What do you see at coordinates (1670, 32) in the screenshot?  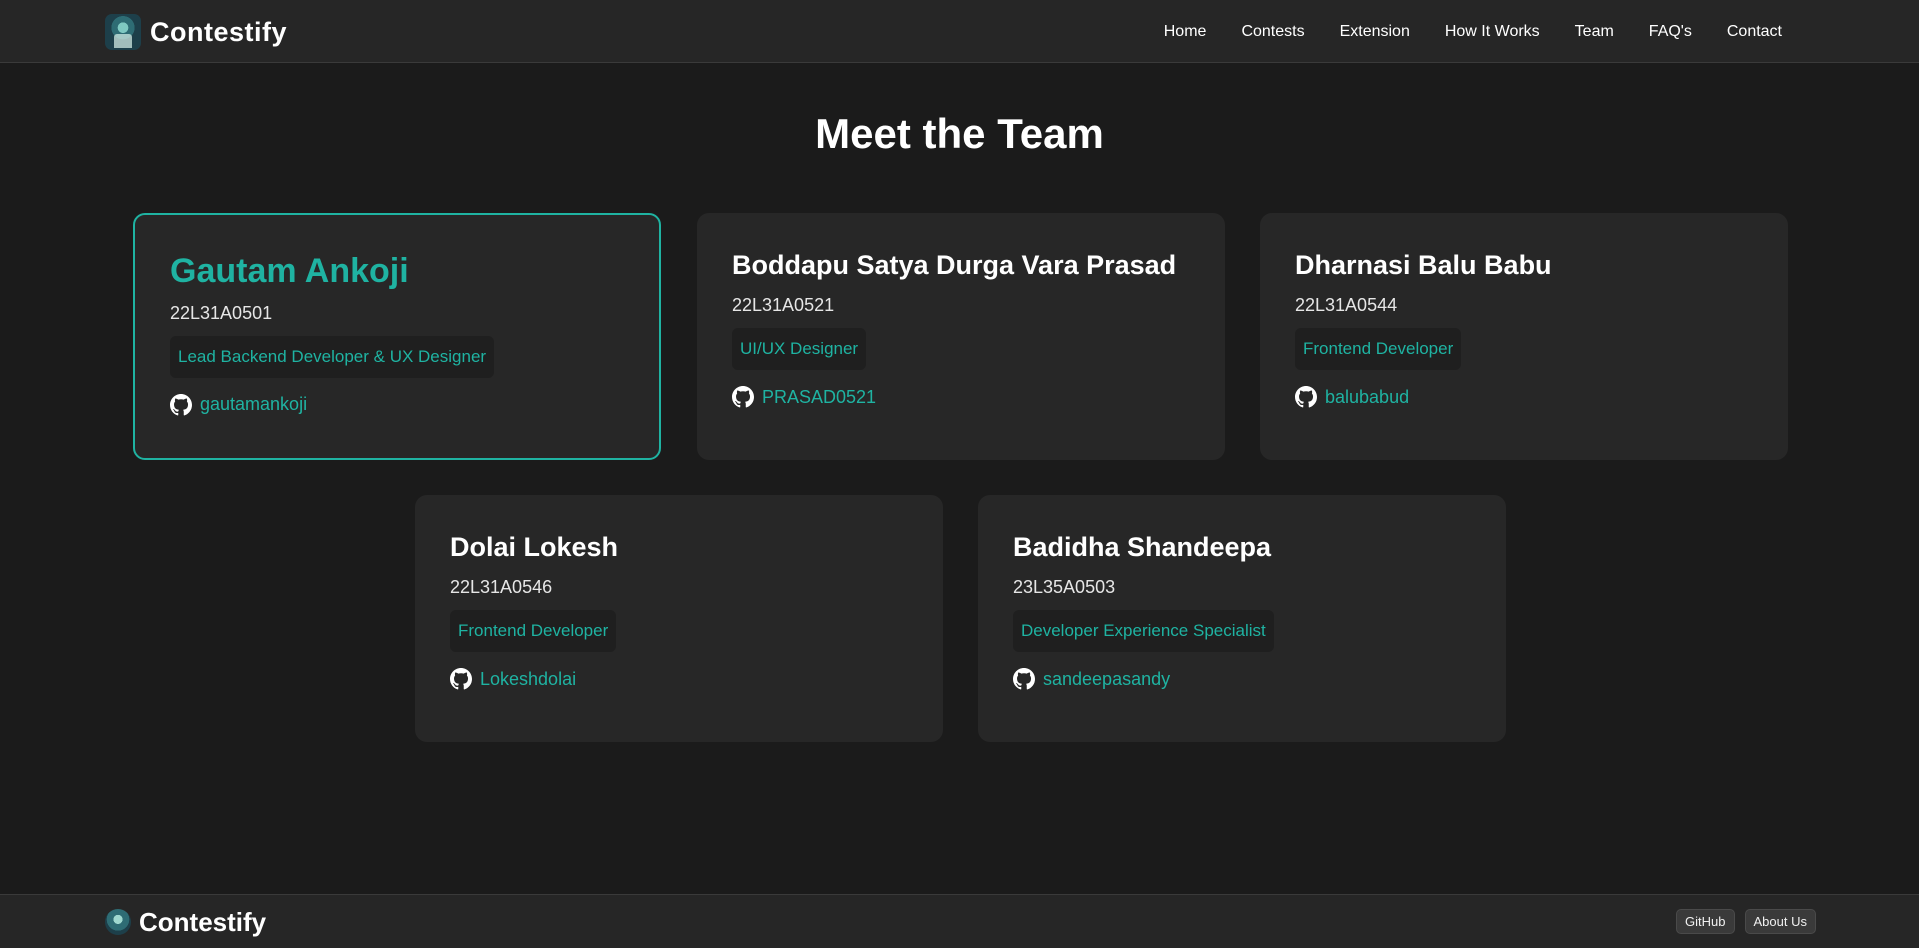 I see `nav-faqs: FAQ's` at bounding box center [1670, 32].